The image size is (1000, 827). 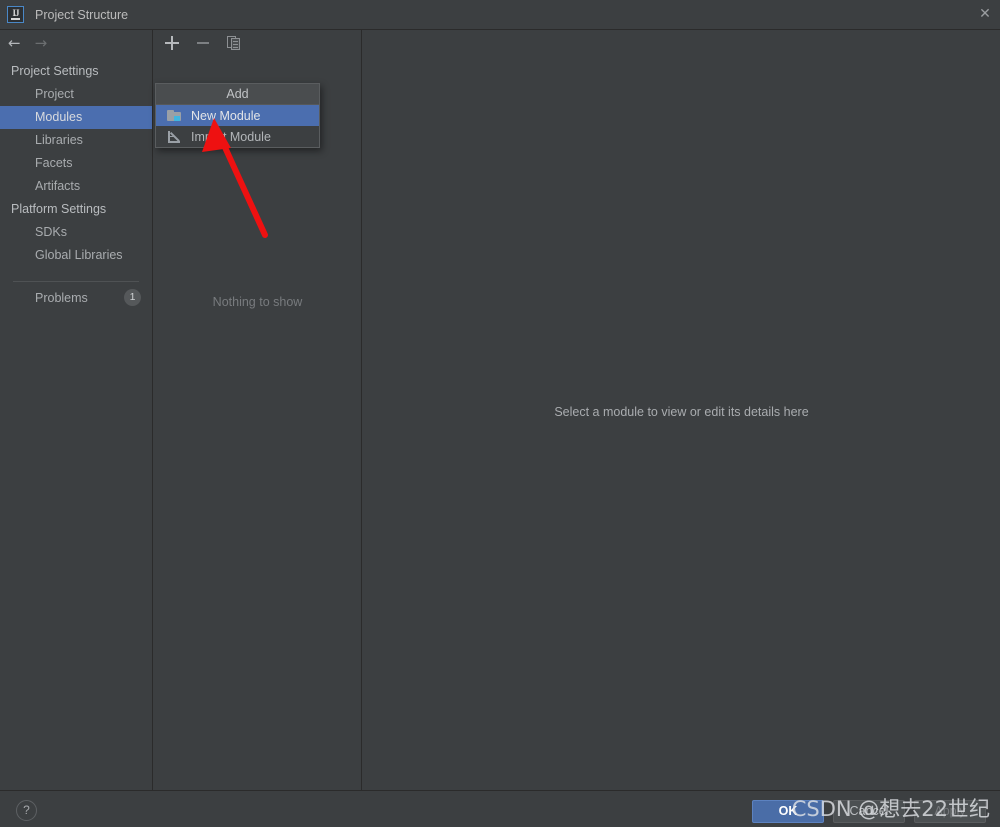 I want to click on menu-item-new-module: New Module, so click(x=237, y=115).